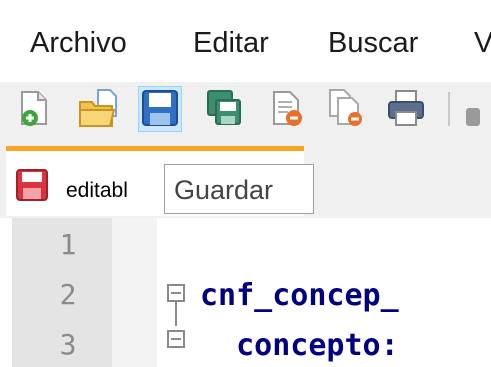  Describe the element at coordinates (449, 109) in the screenshot. I see `toolbar-separator` at that location.